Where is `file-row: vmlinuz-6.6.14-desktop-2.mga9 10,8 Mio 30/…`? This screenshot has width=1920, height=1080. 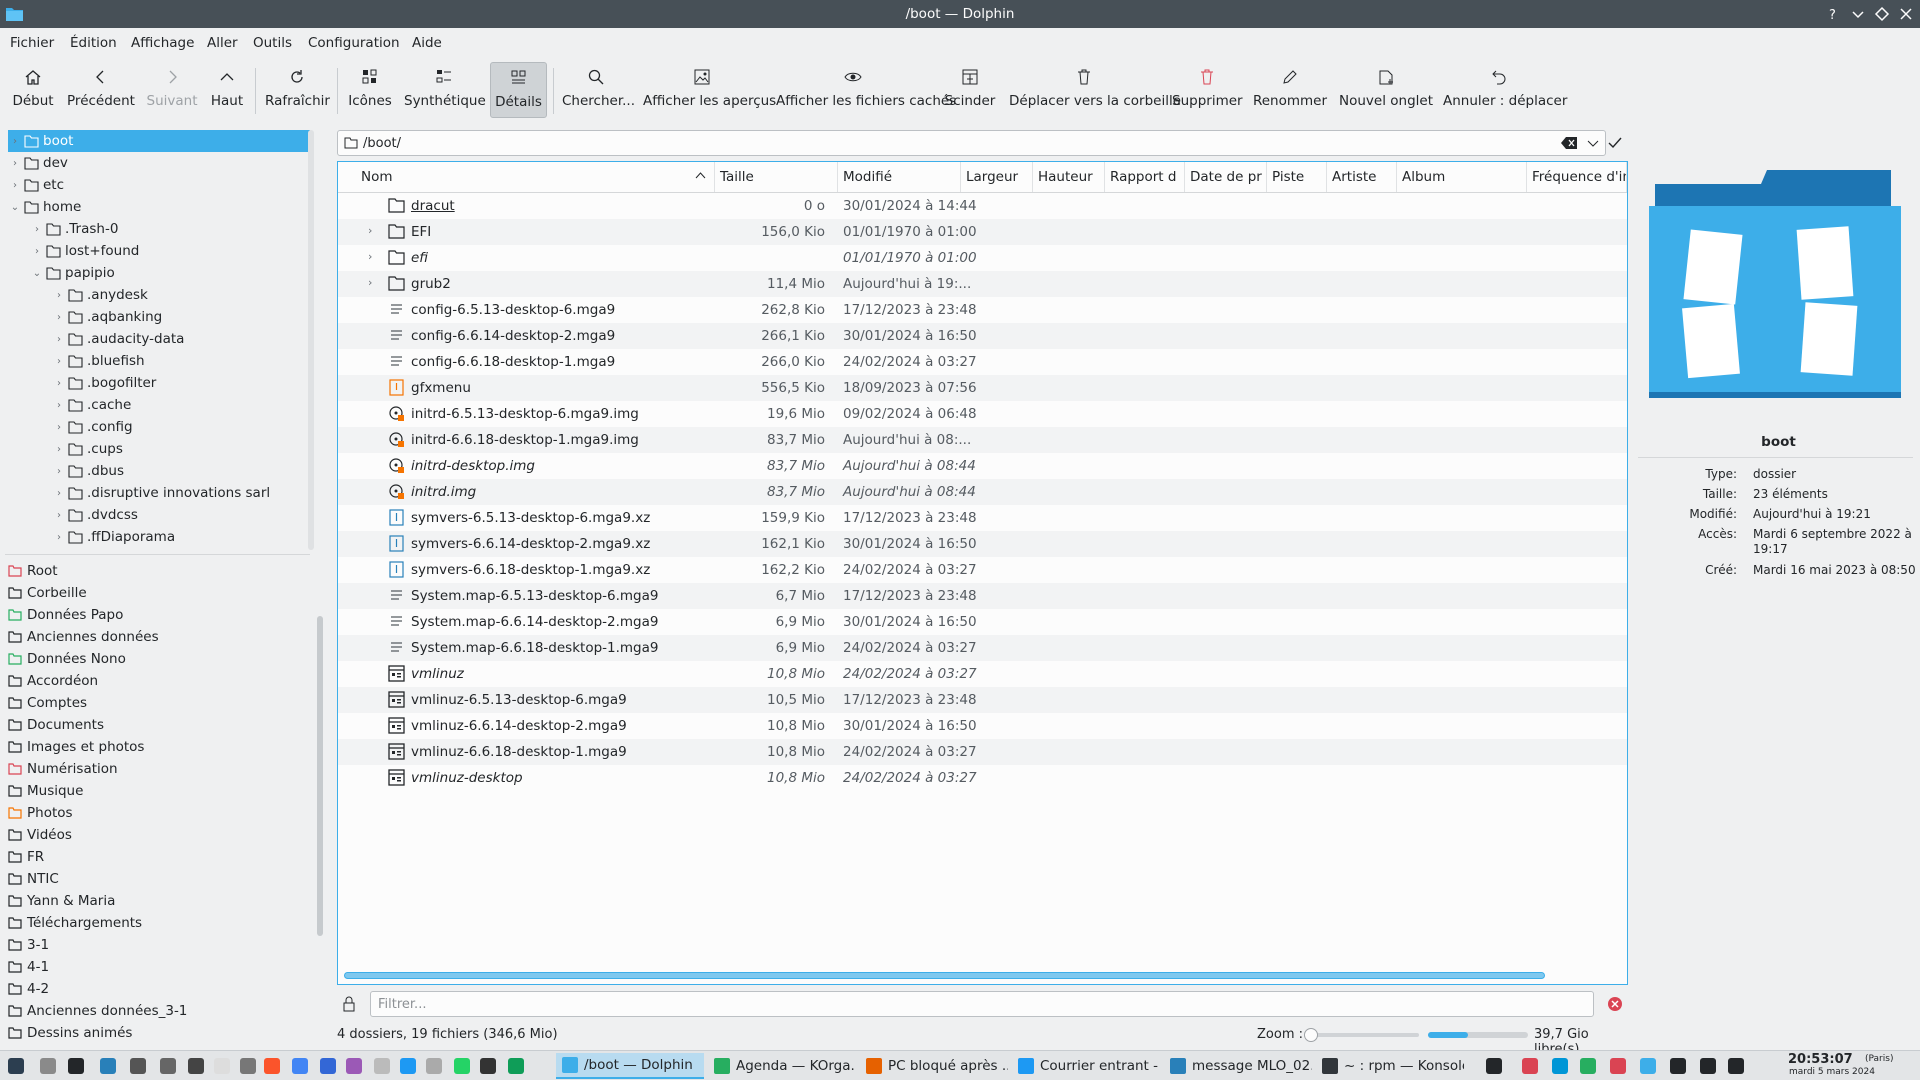 file-row: vmlinuz-6.6.14-desktop-2.mga9 10,8 Mio 30/… is located at coordinates (982, 726).